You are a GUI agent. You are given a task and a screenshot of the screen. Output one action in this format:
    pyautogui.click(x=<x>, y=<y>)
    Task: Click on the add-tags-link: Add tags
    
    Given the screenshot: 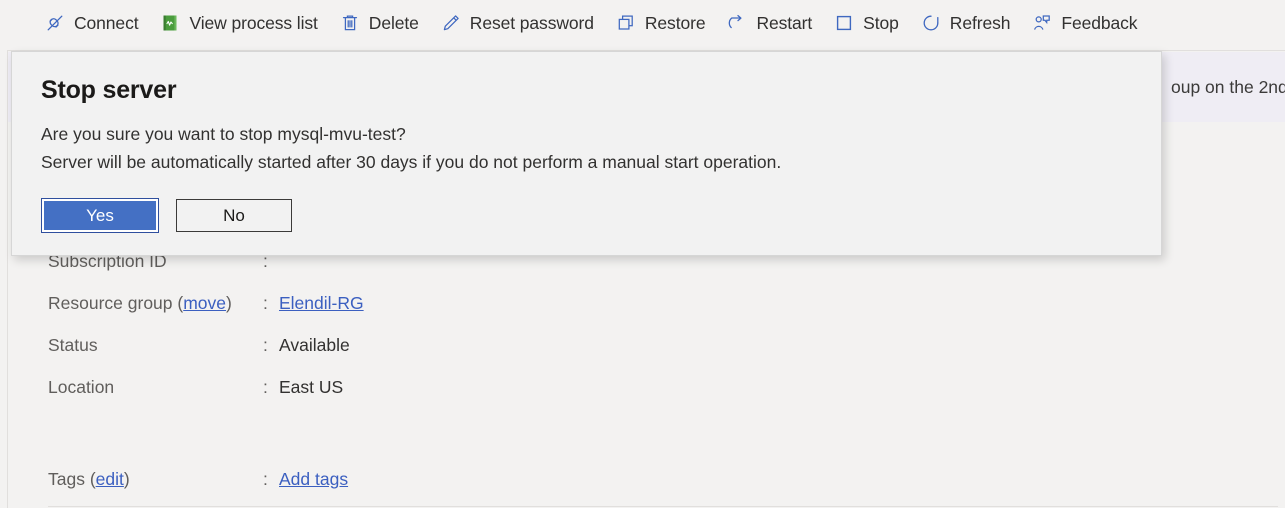 What is the action you would take?
    pyautogui.click(x=313, y=479)
    